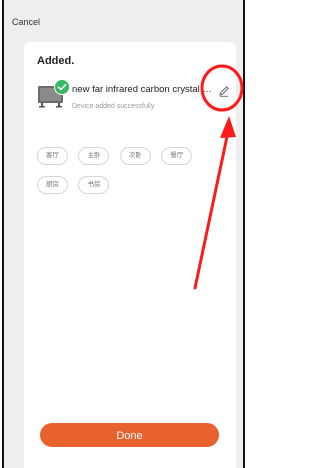  Describe the element at coordinates (26, 22) in the screenshot. I see `cancel-button: Cancel` at that location.